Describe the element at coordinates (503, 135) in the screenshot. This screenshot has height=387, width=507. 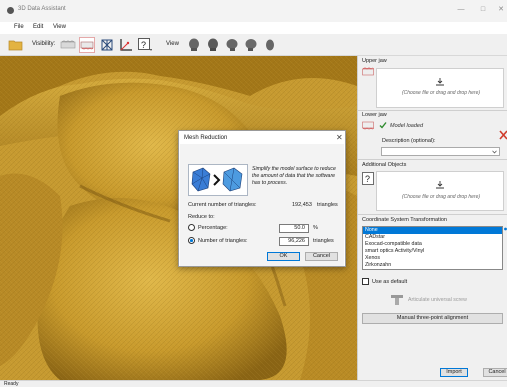
I see `remove-icon` at that location.